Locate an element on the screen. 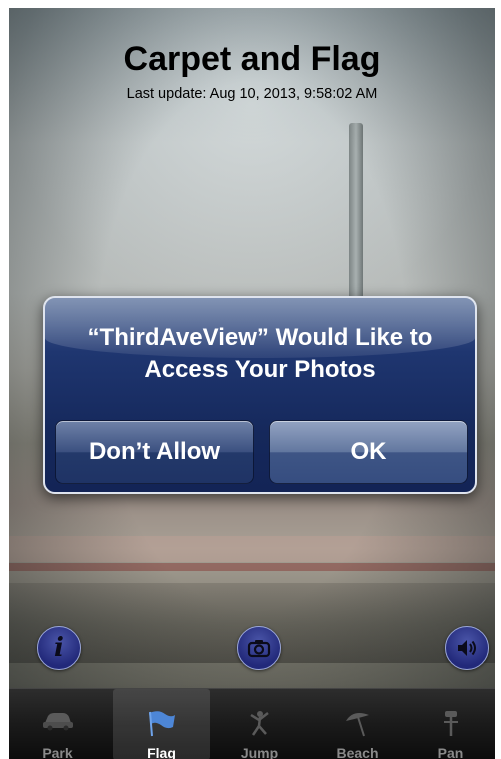 This screenshot has height=759, width=501. tab-jump: Jump is located at coordinates (259, 724).